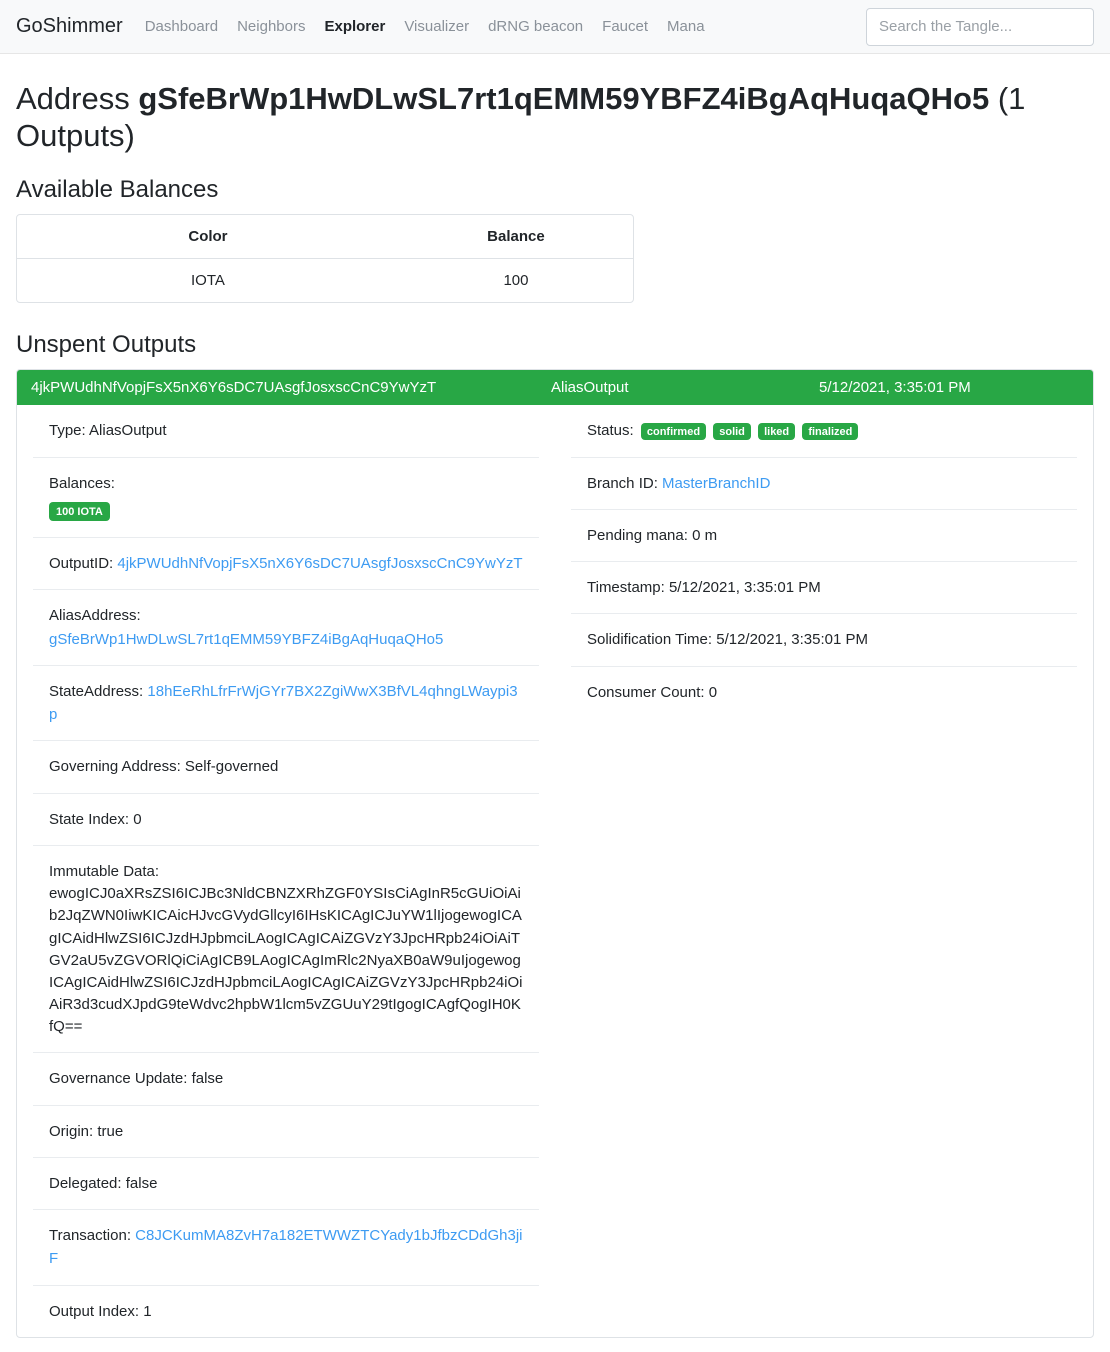 The height and width of the screenshot is (1352, 1110). What do you see at coordinates (830, 431) in the screenshot?
I see `status-badge: finalized` at bounding box center [830, 431].